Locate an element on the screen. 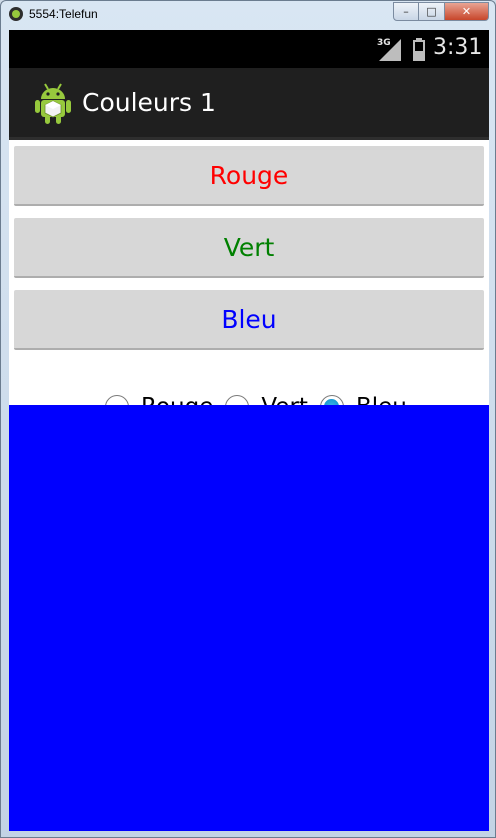 This screenshot has width=496, height=838. bleu-button: Bleu is located at coordinates (249, 320).